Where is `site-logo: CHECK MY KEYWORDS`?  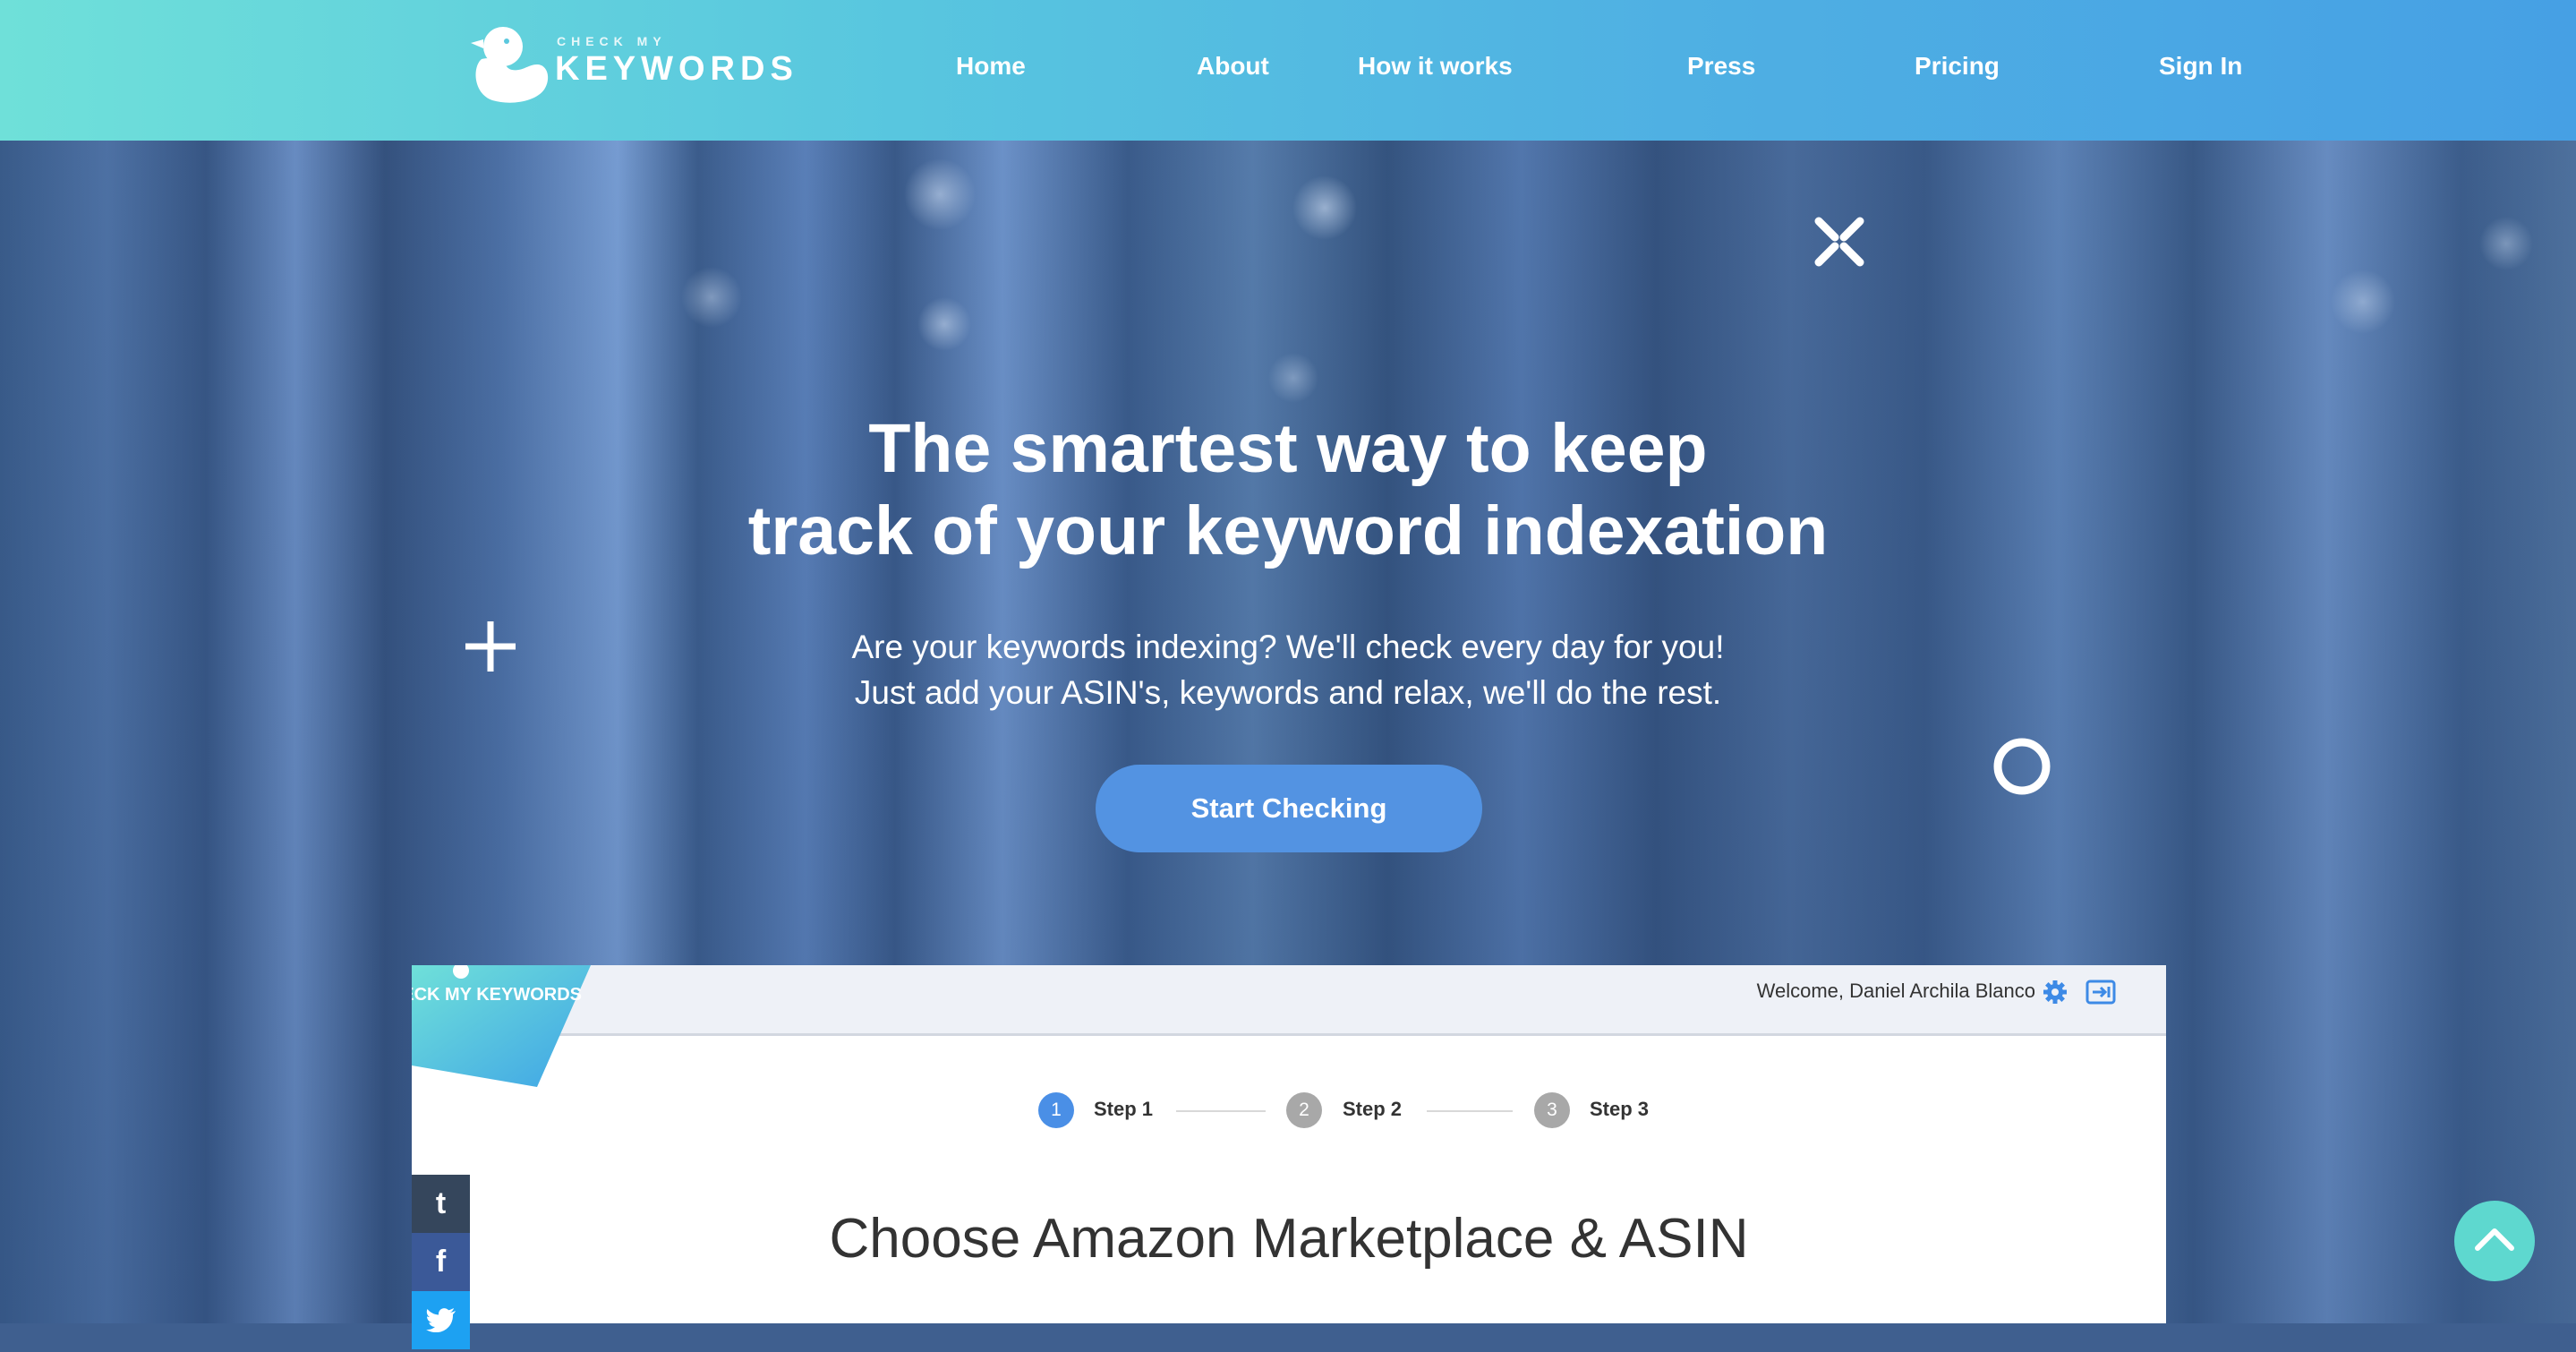
site-logo: CHECK MY KEYWORDS is located at coordinates (629, 63).